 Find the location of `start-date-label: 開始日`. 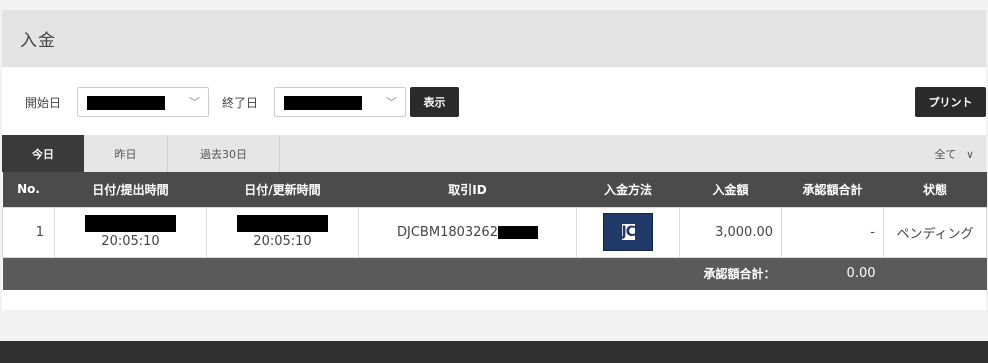

start-date-label: 開始日 is located at coordinates (43, 103).